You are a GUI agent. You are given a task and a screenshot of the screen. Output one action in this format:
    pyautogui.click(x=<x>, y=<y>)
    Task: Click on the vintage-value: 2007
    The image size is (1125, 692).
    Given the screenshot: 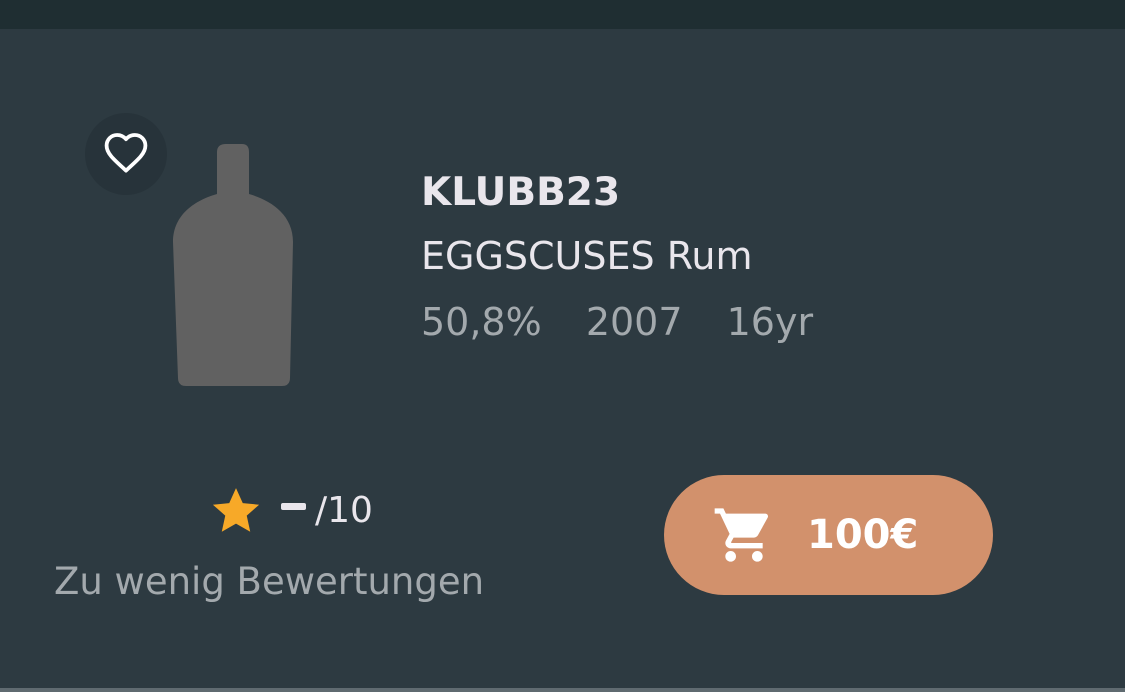 What is the action you would take?
    pyautogui.click(x=634, y=322)
    